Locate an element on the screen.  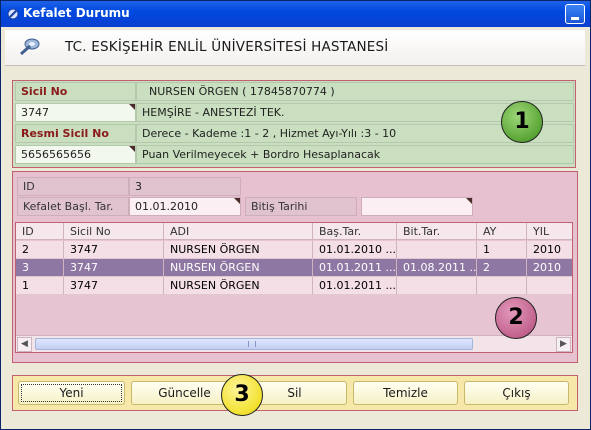
resmi-sicil-field: 5656565656 is located at coordinates (75, 154).